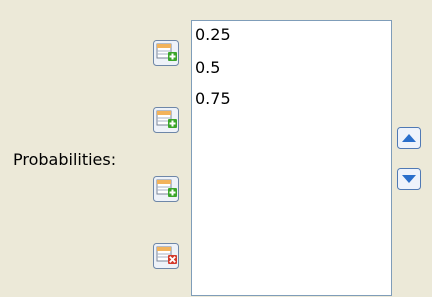 This screenshot has height=297, width=432. I want to click on move-up-button, so click(409, 138).